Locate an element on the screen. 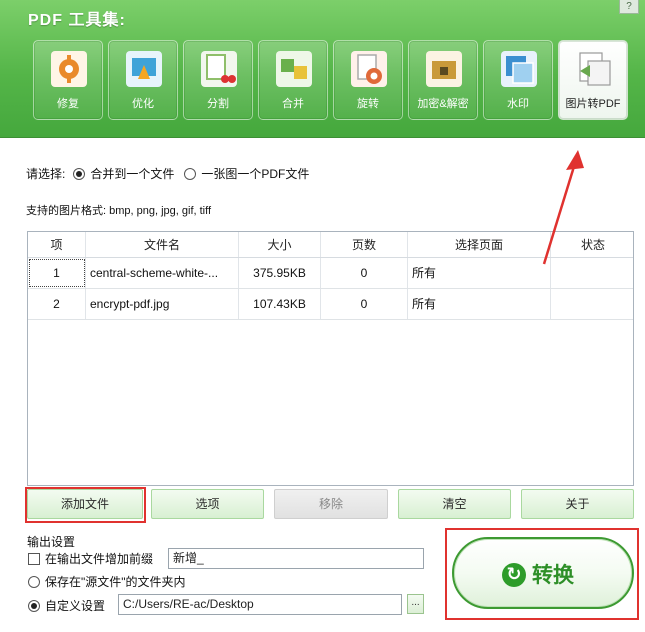 Image resolution: width=645 pixels, height=632 pixels. split-icon is located at coordinates (219, 69).